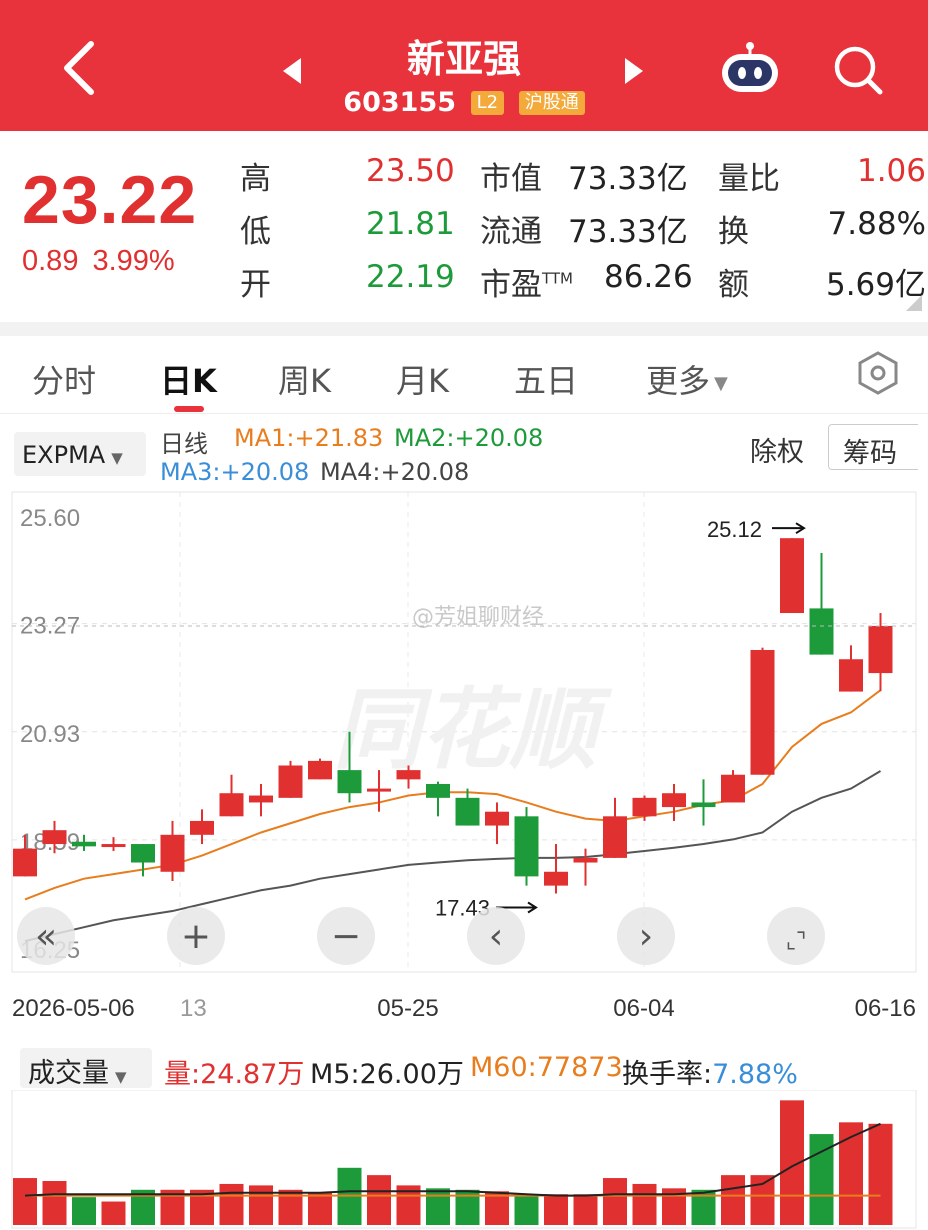  I want to click on tab-monthly-k: 月K, so click(422, 379).